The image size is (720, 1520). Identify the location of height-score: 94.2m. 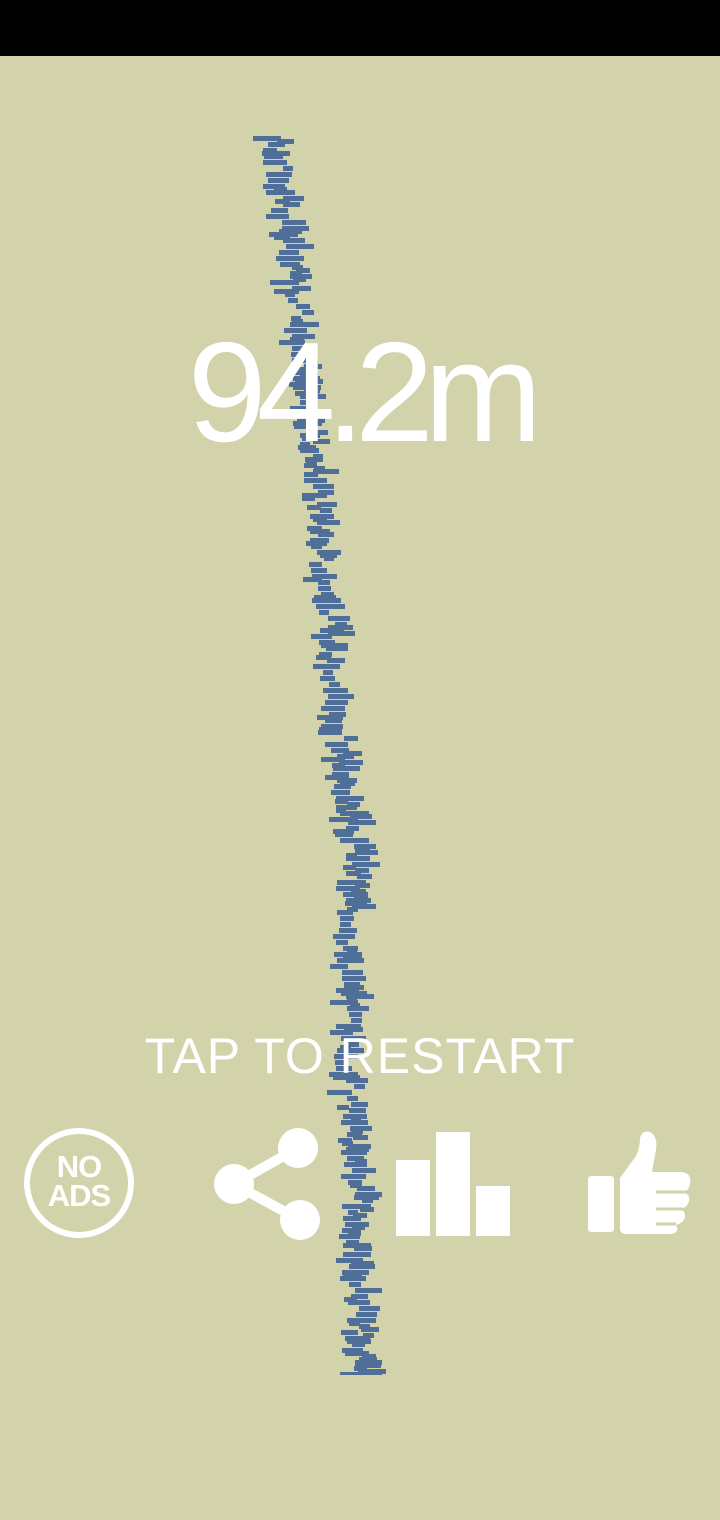
(365, 392).